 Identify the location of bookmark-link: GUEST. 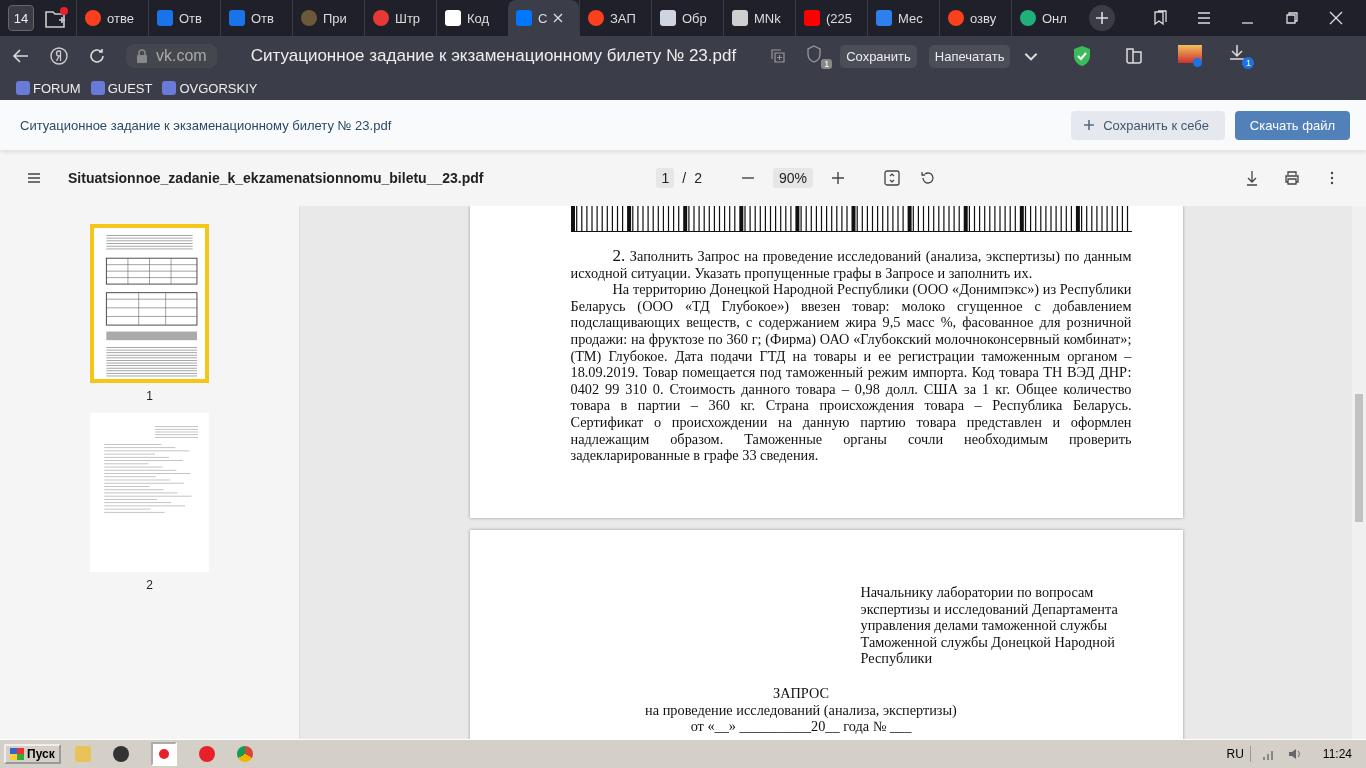
(121, 88).